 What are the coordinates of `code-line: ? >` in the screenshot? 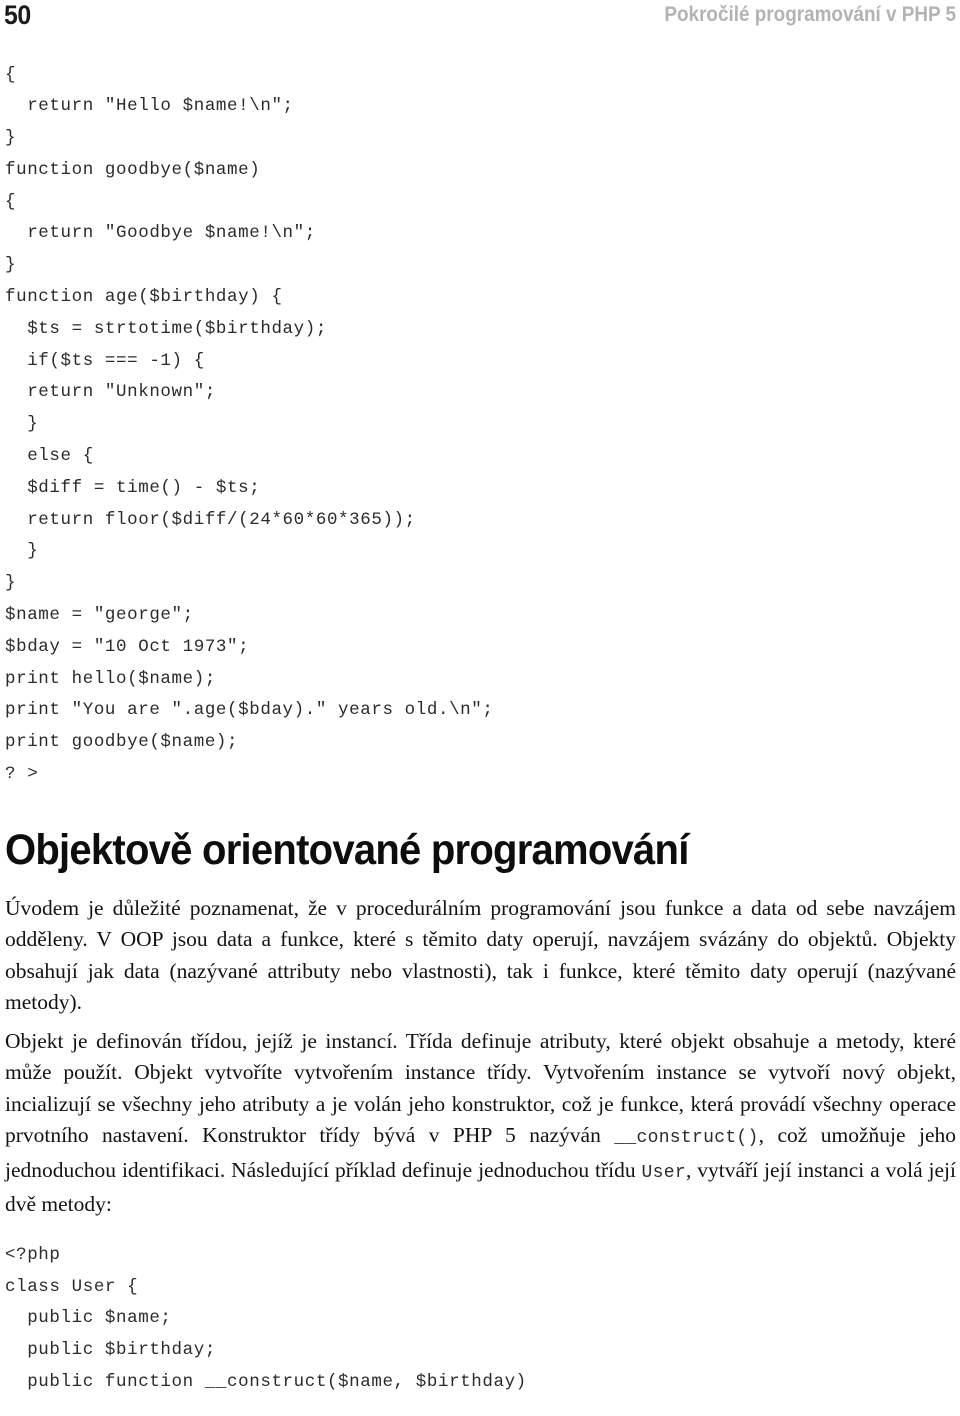 It's located at (22, 774).